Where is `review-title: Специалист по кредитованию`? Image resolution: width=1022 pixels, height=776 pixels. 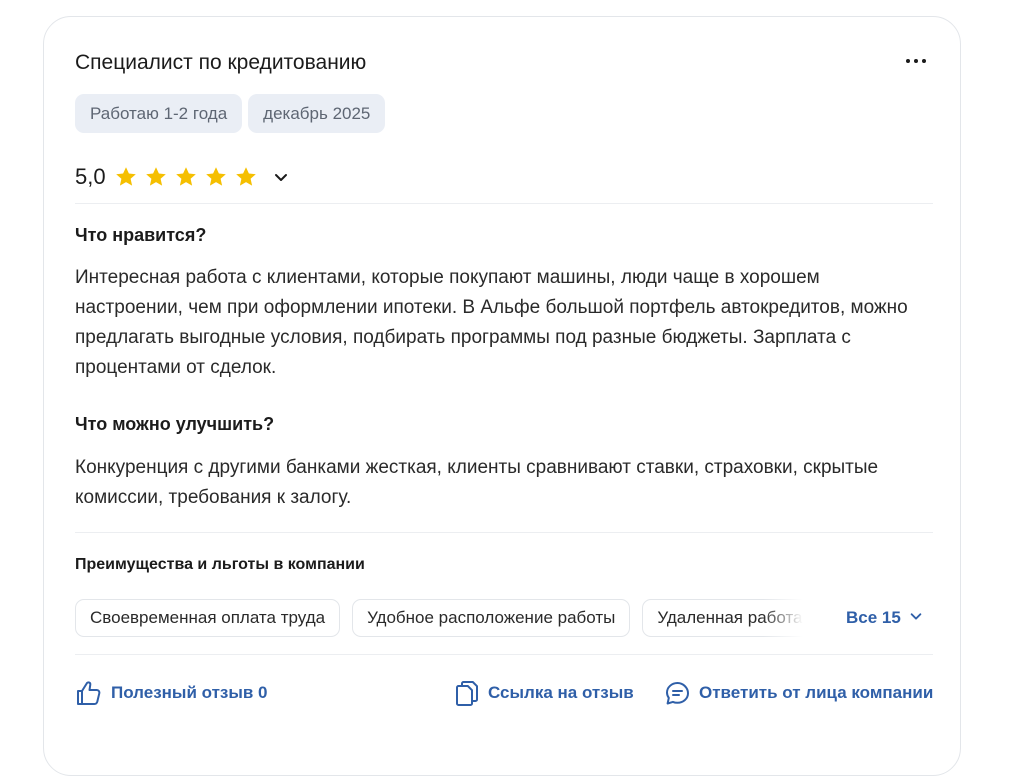
review-title: Специалист по кредитованию is located at coordinates (221, 62).